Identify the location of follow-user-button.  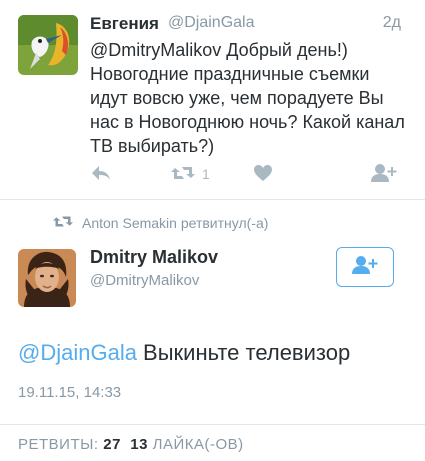
(384, 174).